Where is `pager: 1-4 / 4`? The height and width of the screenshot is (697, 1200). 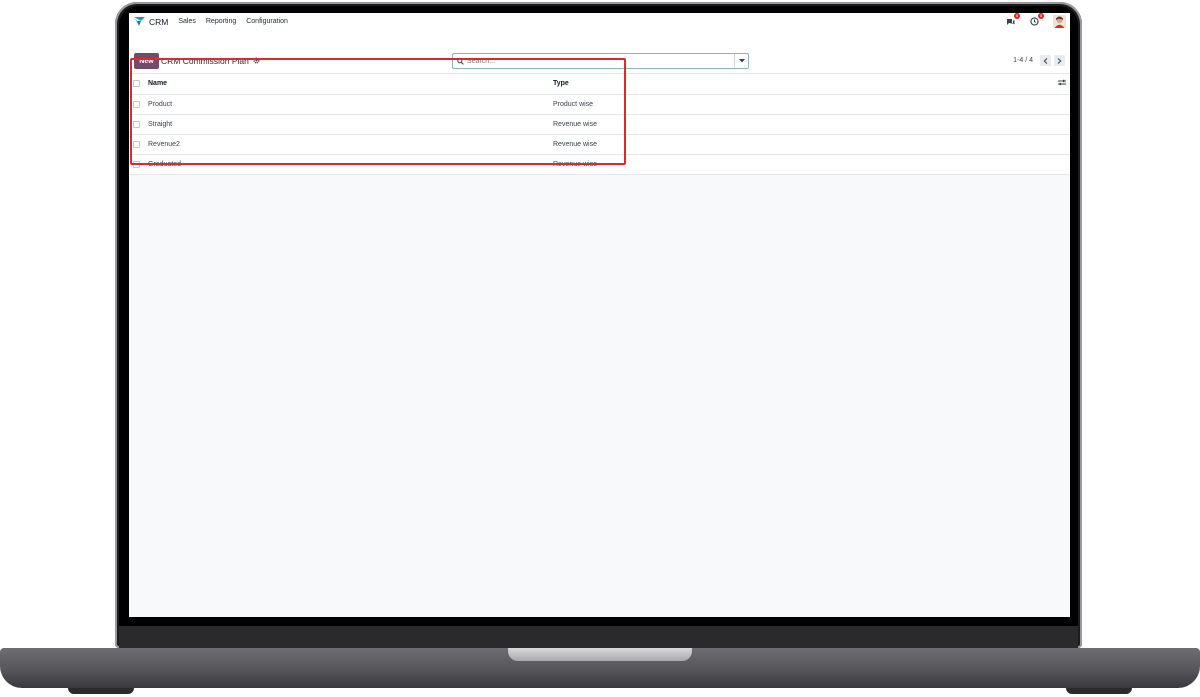
pager: 1-4 / 4 is located at coordinates (1039, 60).